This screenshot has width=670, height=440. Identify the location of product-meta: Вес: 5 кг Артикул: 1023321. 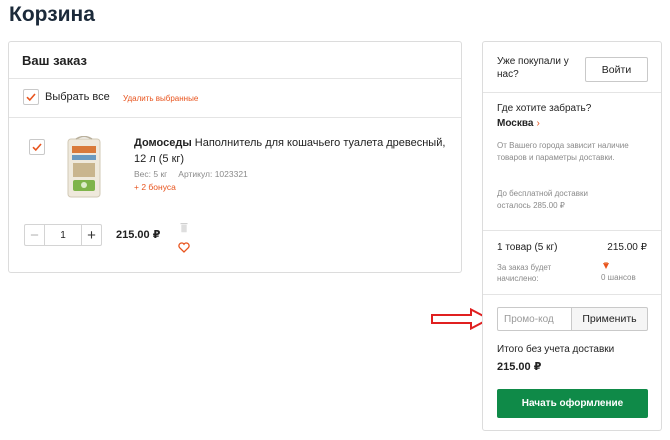
(191, 174).